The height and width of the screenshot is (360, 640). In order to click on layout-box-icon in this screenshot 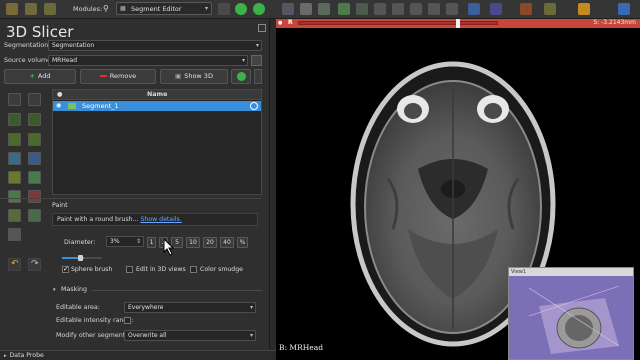, I will do `click(306, 9)`.